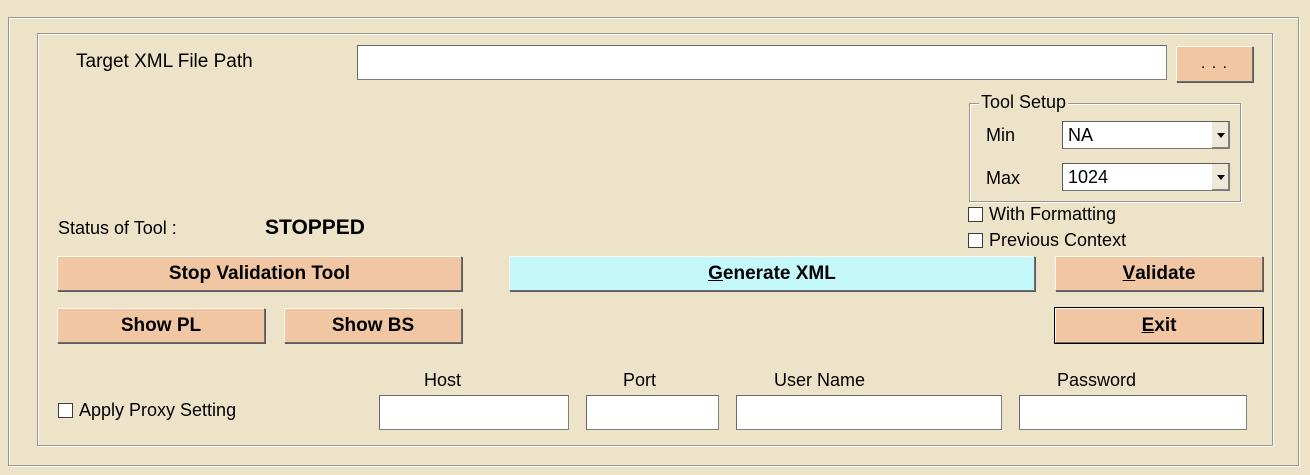  What do you see at coordinates (1024, 102) in the screenshot?
I see `tool-setup-legend: Tool Setup` at bounding box center [1024, 102].